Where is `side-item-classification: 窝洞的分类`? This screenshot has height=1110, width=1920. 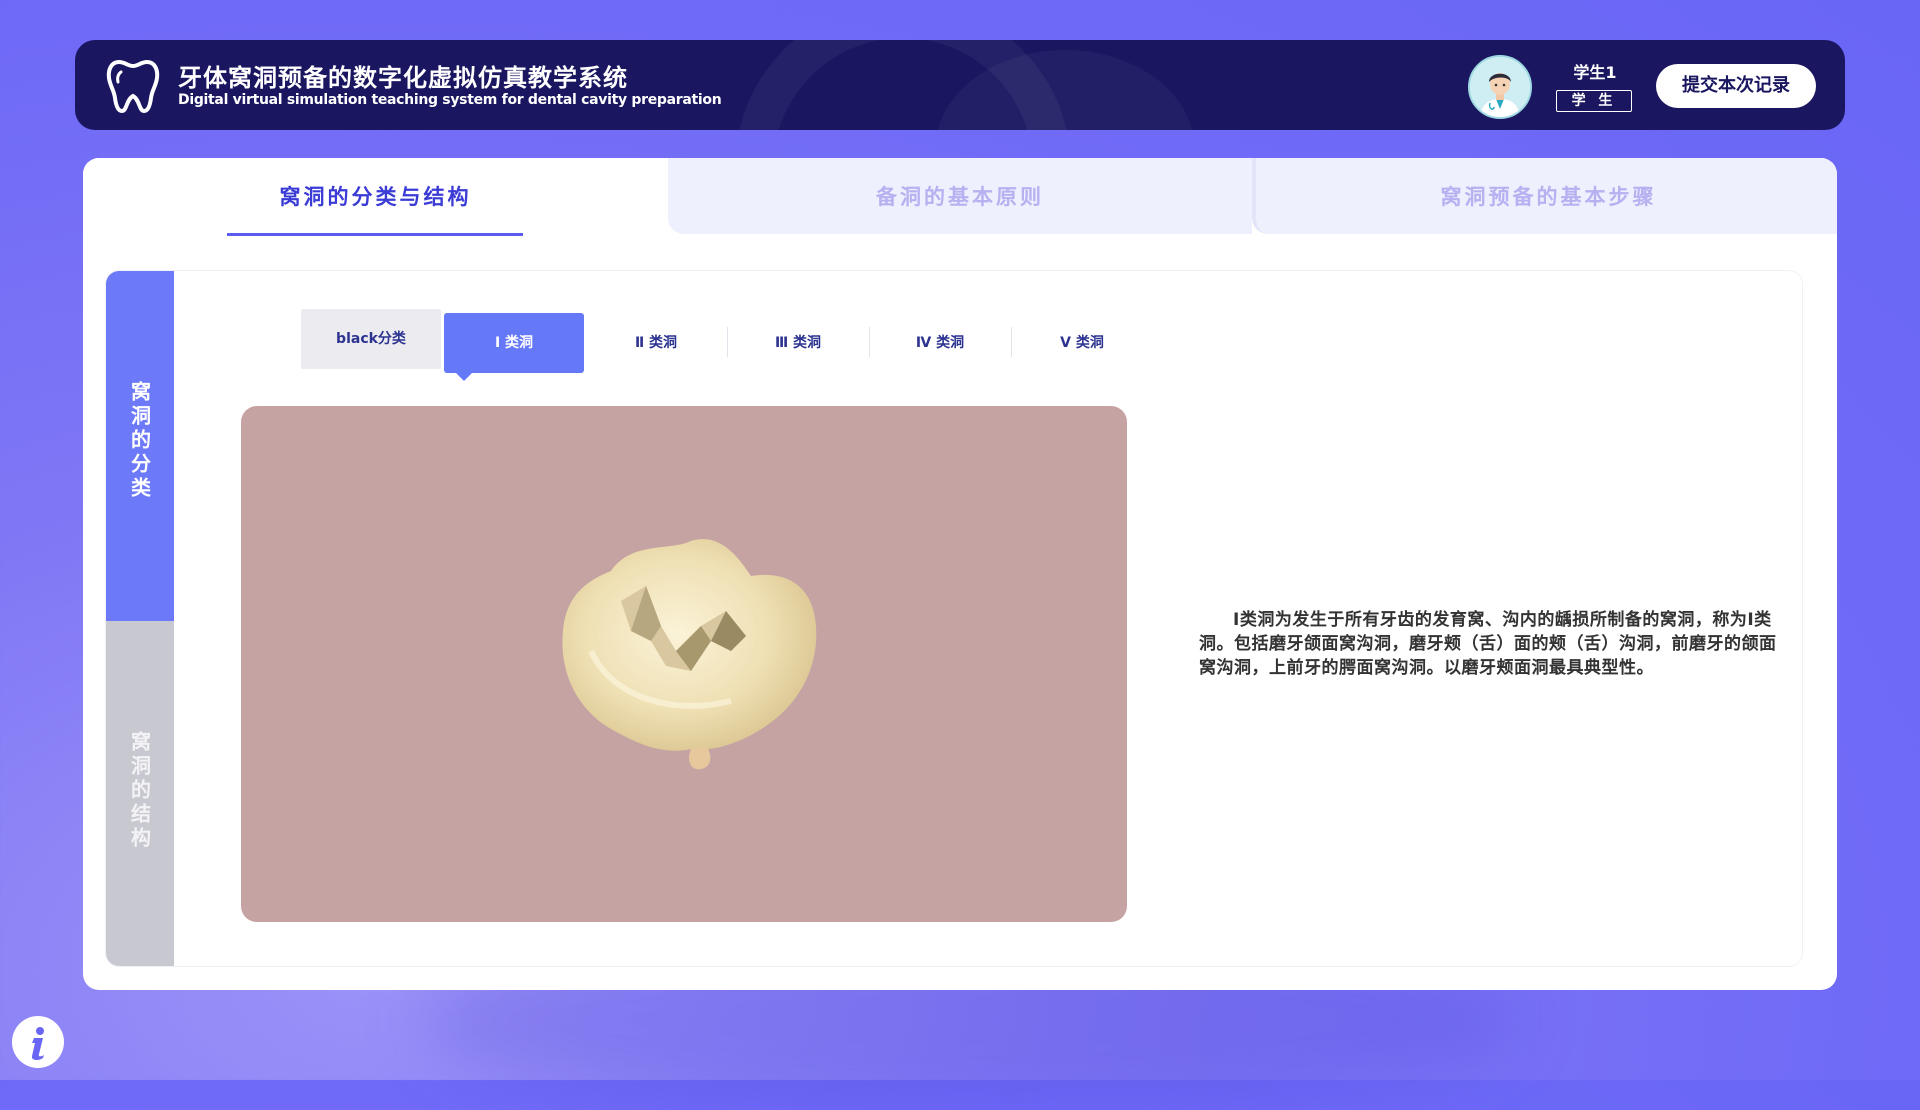 side-item-classification: 窝洞的分类 is located at coordinates (140, 446).